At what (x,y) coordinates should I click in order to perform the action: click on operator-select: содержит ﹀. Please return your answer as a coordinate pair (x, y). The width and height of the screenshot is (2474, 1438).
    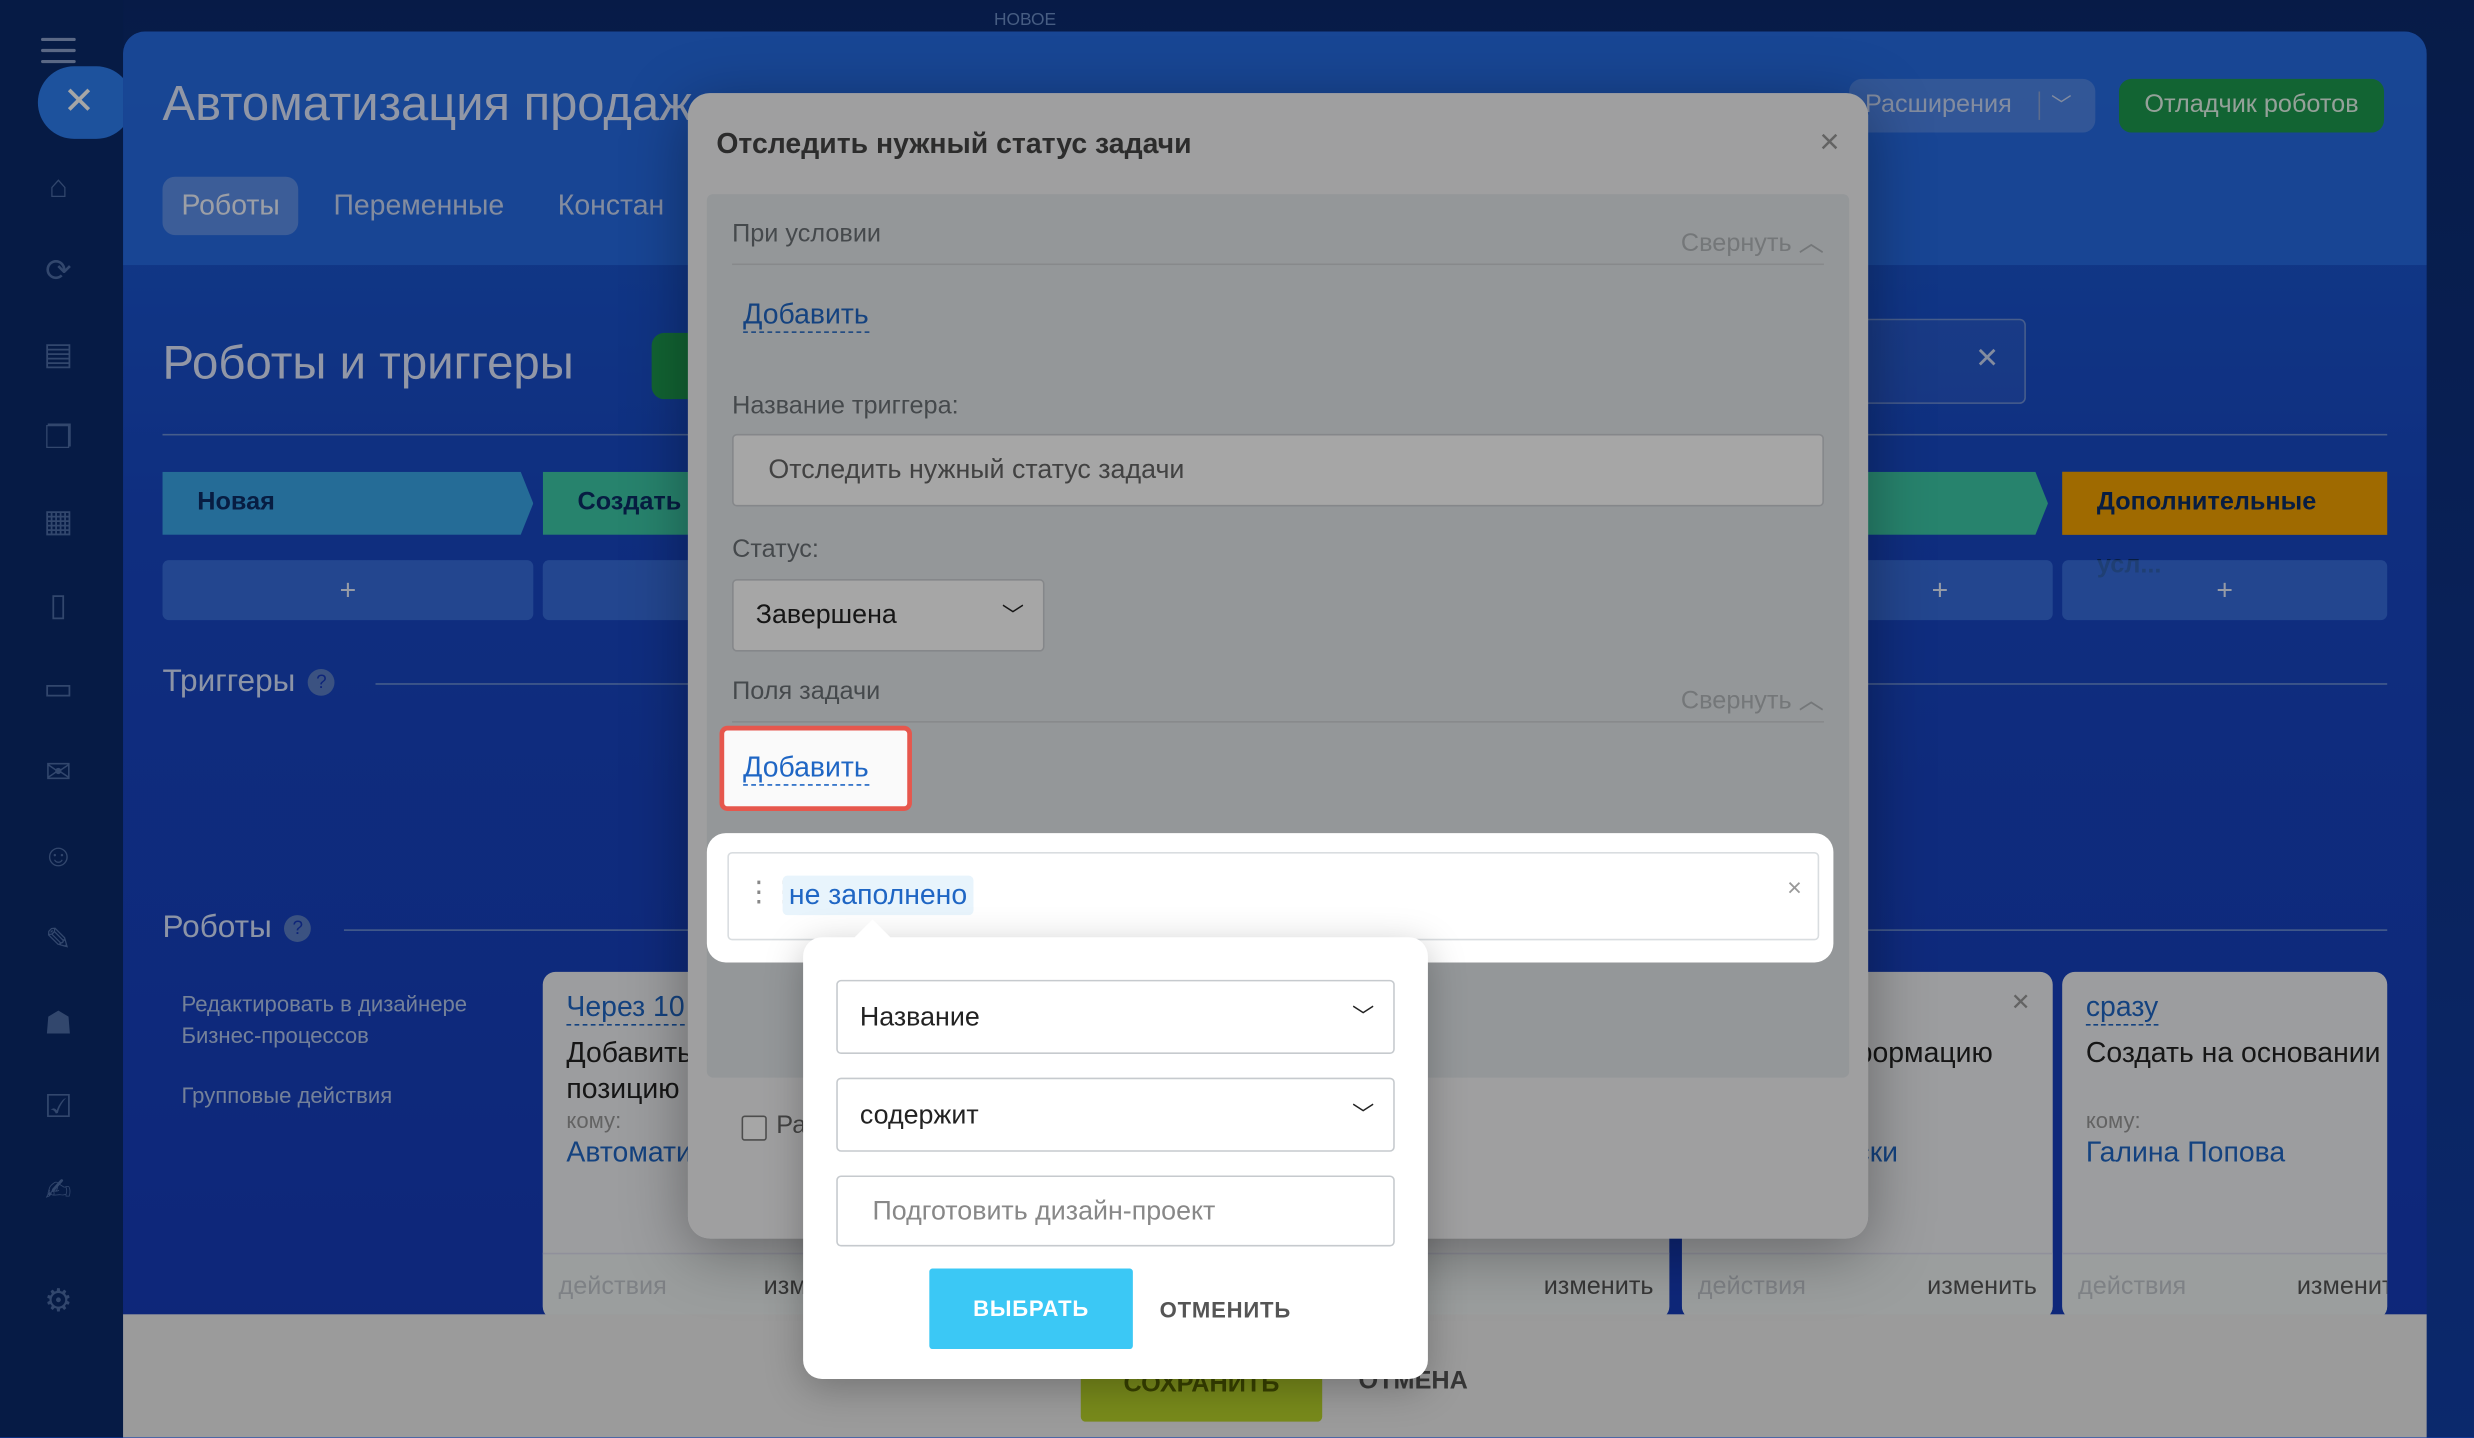
    Looking at the image, I should click on (1115, 1114).